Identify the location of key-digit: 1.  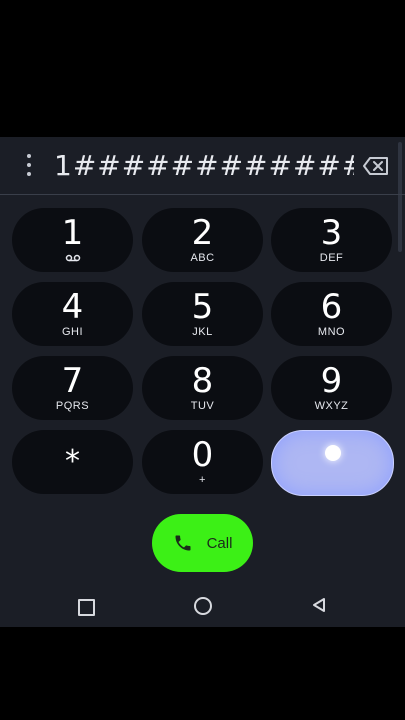
(72, 232).